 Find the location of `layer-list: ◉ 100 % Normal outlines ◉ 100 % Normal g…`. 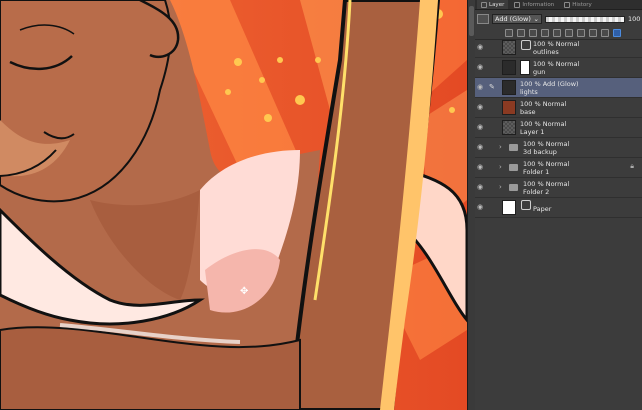

layer-list: ◉ 100 % Normal outlines ◉ 100 % Normal g… is located at coordinates (558, 128).